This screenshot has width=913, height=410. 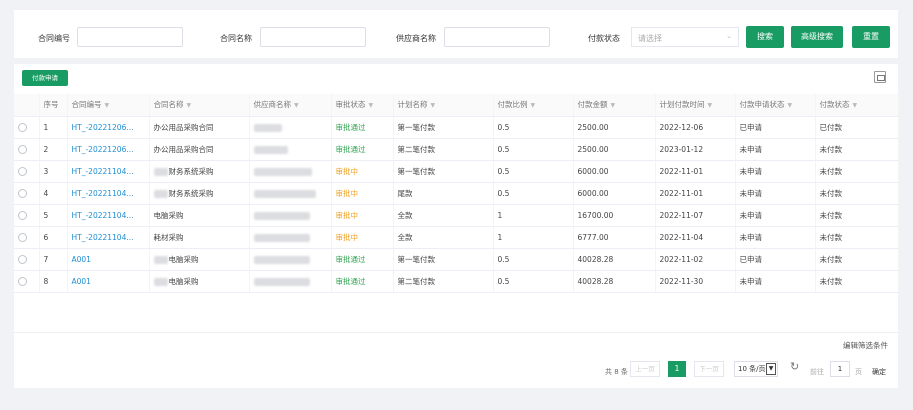 What do you see at coordinates (695, 171) in the screenshot?
I see `plan-date-cell: 2022-11-01` at bounding box center [695, 171].